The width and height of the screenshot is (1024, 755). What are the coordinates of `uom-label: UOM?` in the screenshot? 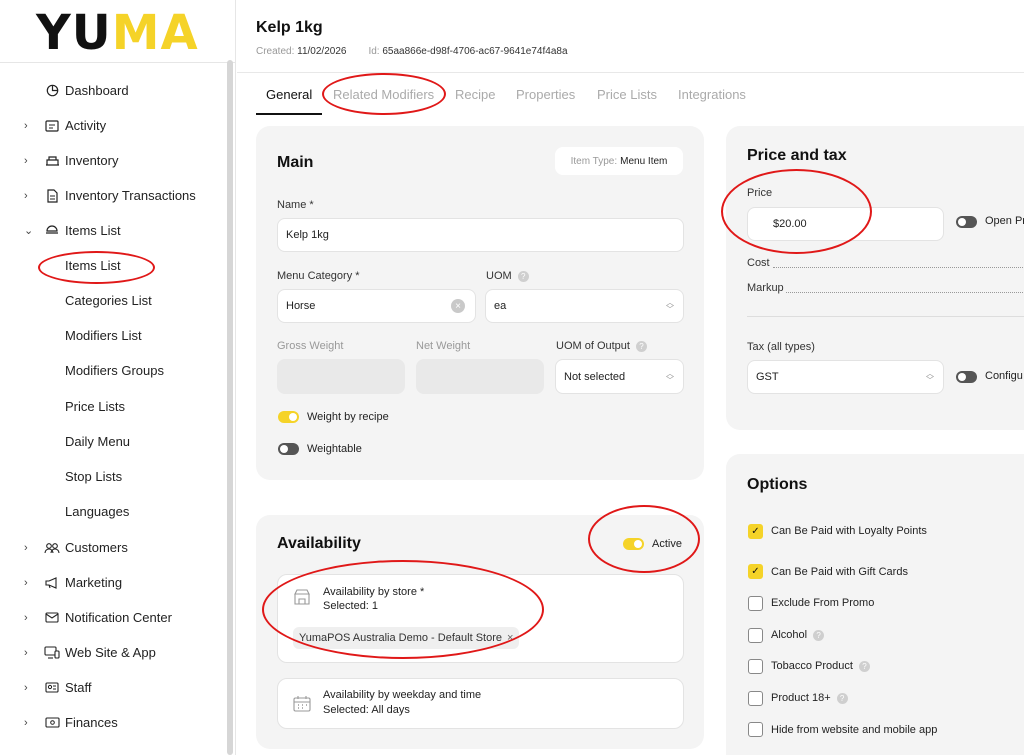 It's located at (507, 276).